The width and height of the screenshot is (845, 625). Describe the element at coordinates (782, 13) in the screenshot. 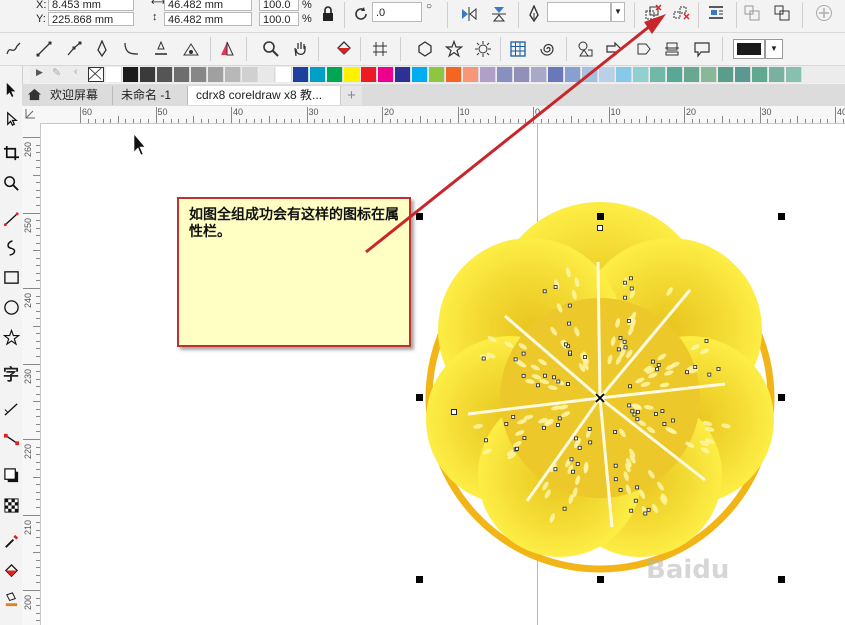

I see `to-back-icon` at that location.